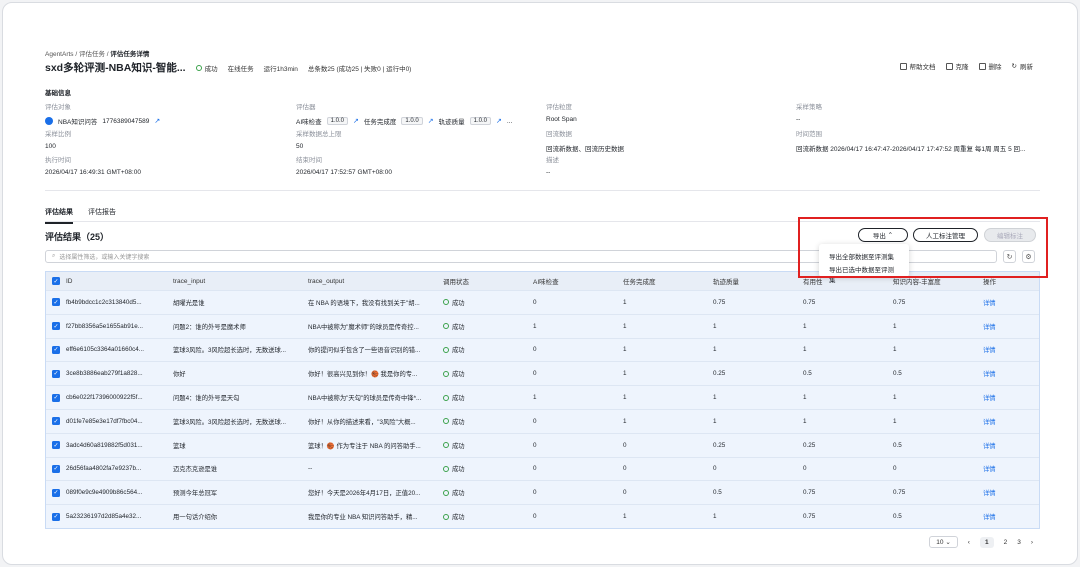 This screenshot has height=567, width=1080. Describe the element at coordinates (1006, 542) in the screenshot. I see `page-2-button: 2` at that location.